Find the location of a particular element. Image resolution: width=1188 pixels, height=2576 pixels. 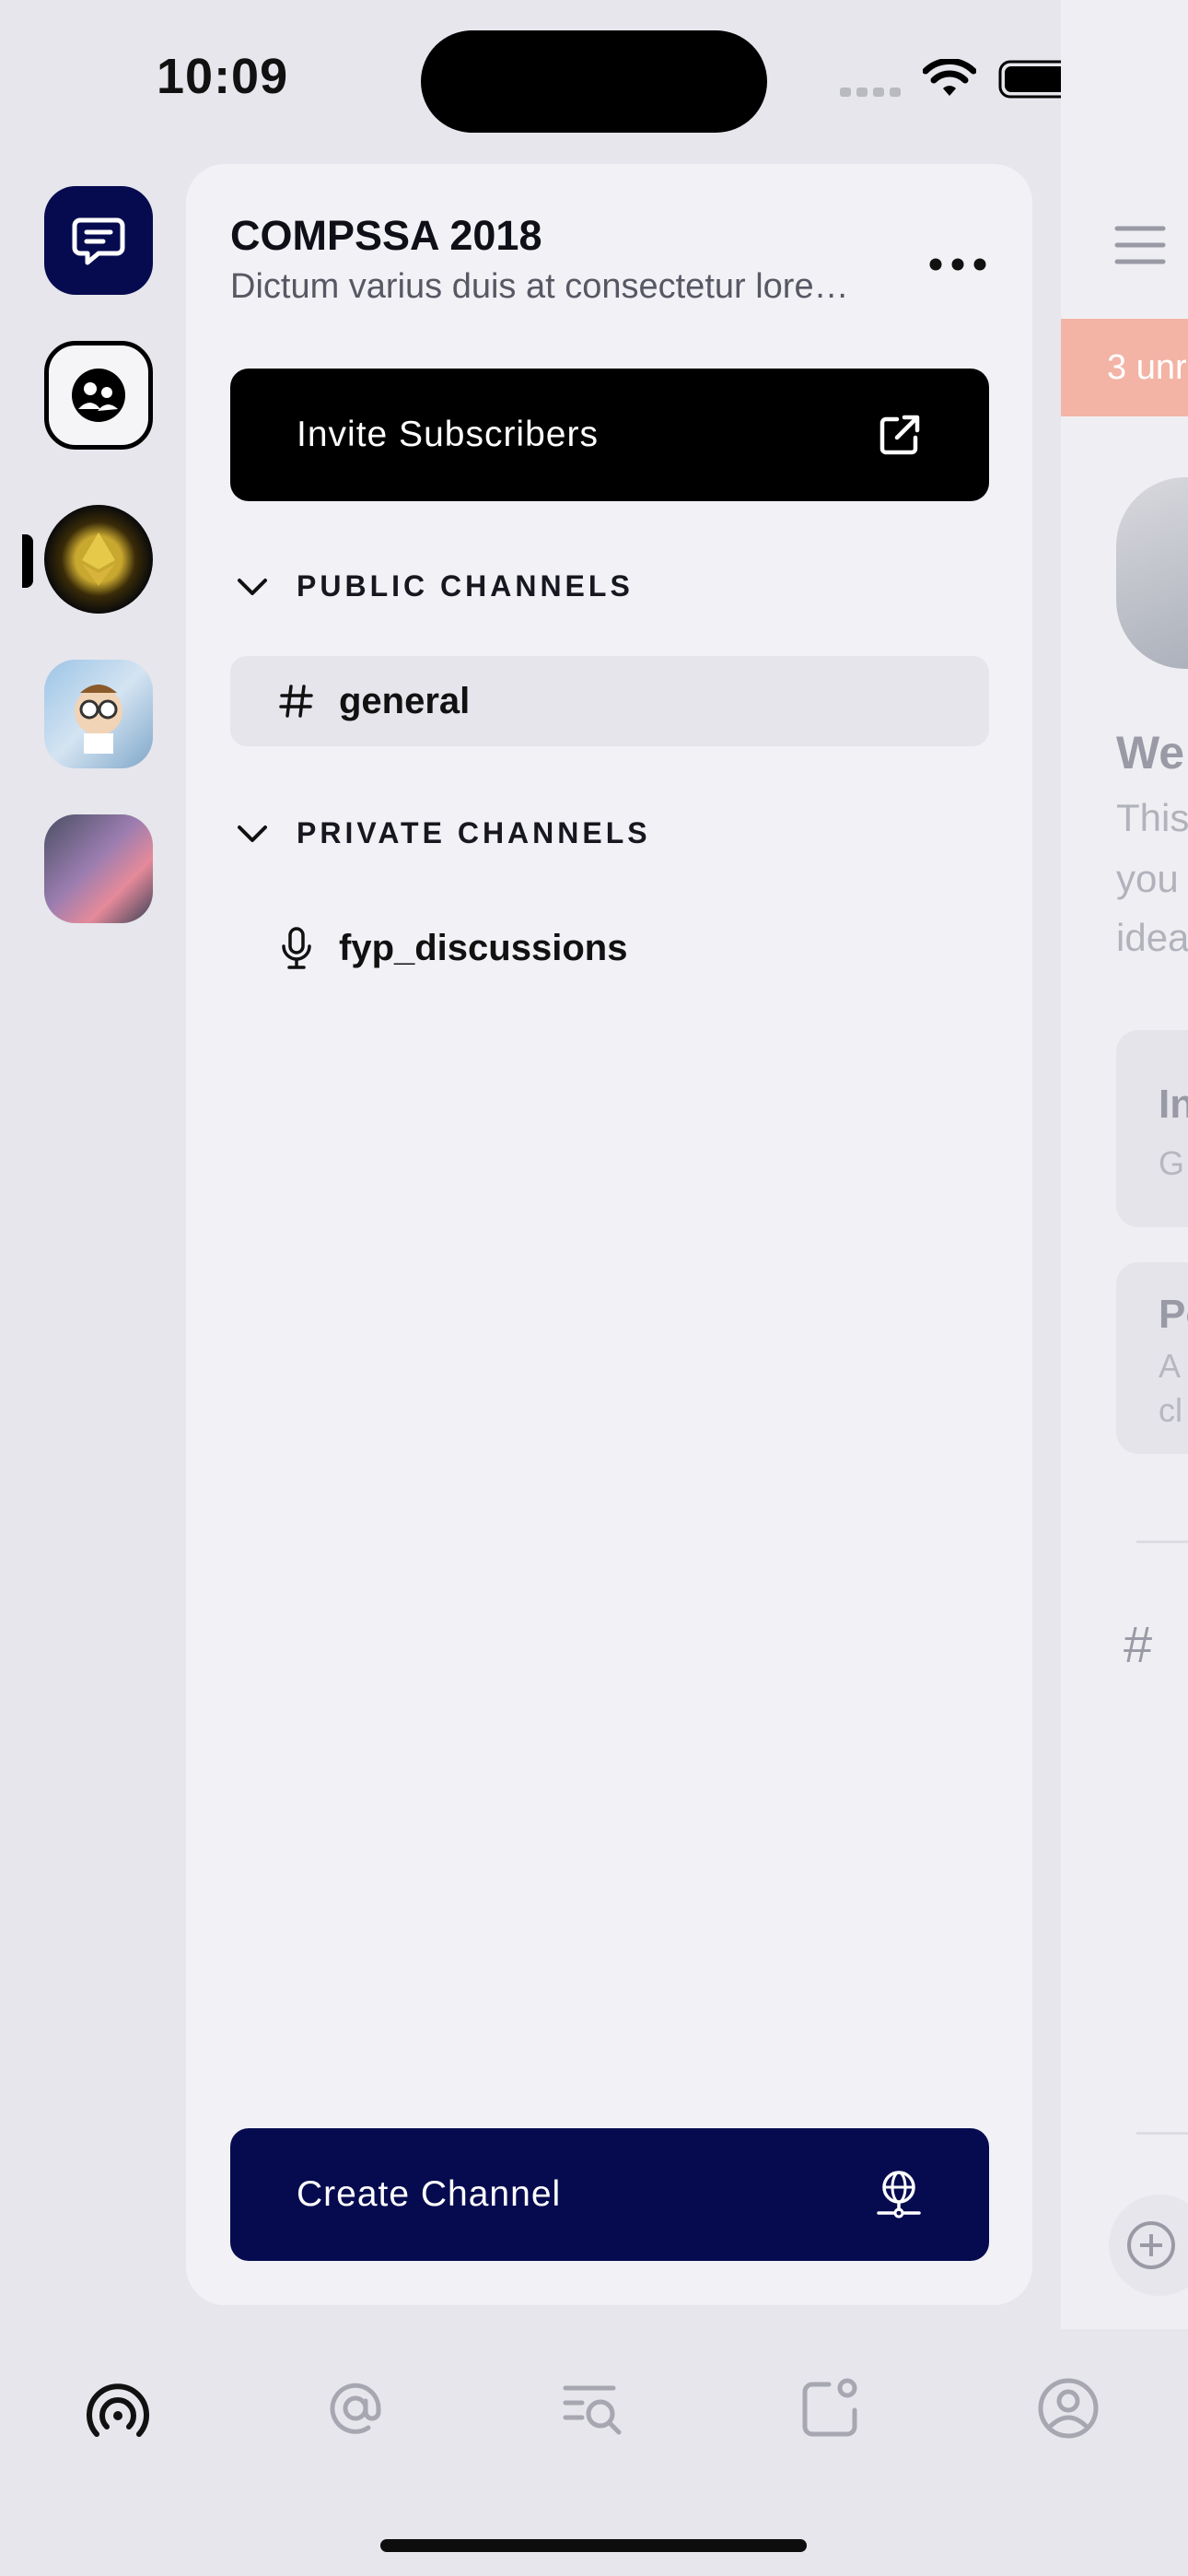

signal-icon is located at coordinates (872, 94).